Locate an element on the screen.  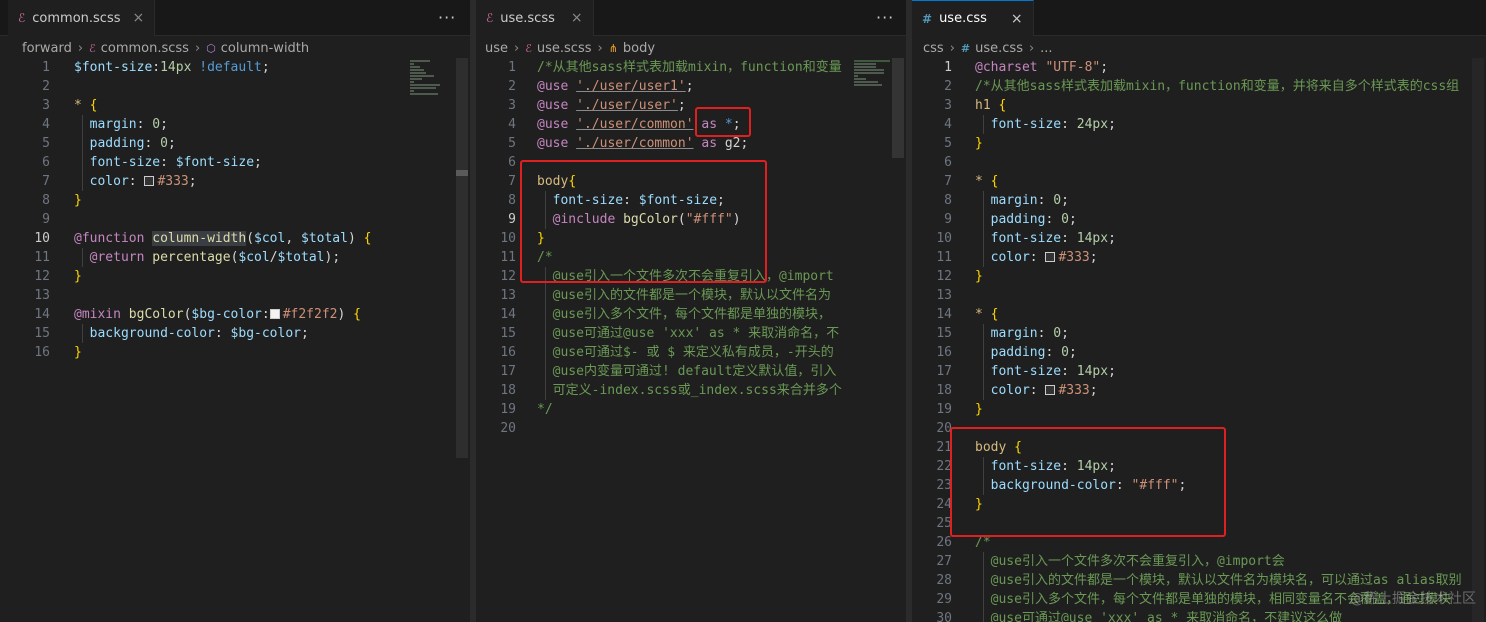
code-line: 6 font-size: $font-size; is located at coordinates (205, 162).